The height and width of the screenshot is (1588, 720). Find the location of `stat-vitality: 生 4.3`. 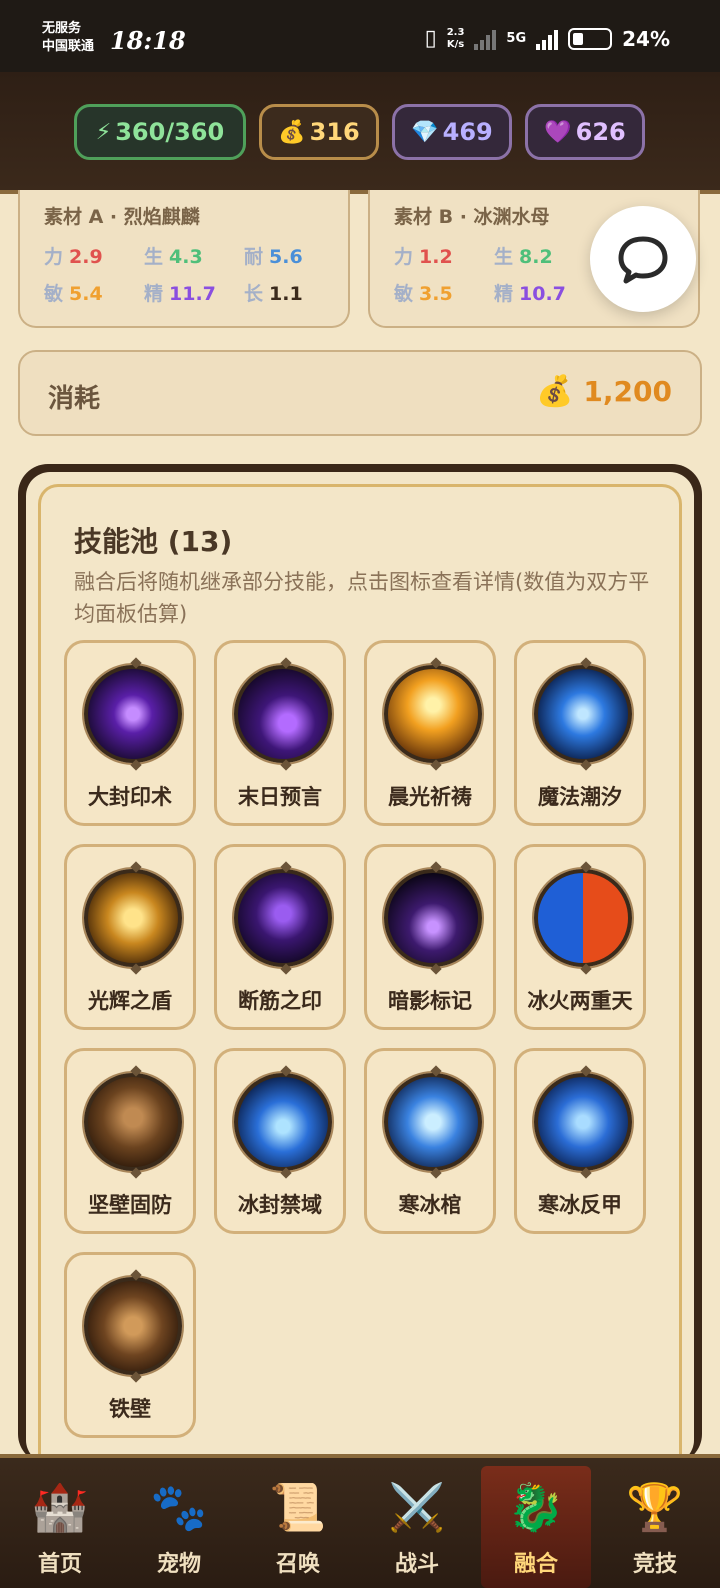

stat-vitality: 生 4.3 is located at coordinates (173, 257).